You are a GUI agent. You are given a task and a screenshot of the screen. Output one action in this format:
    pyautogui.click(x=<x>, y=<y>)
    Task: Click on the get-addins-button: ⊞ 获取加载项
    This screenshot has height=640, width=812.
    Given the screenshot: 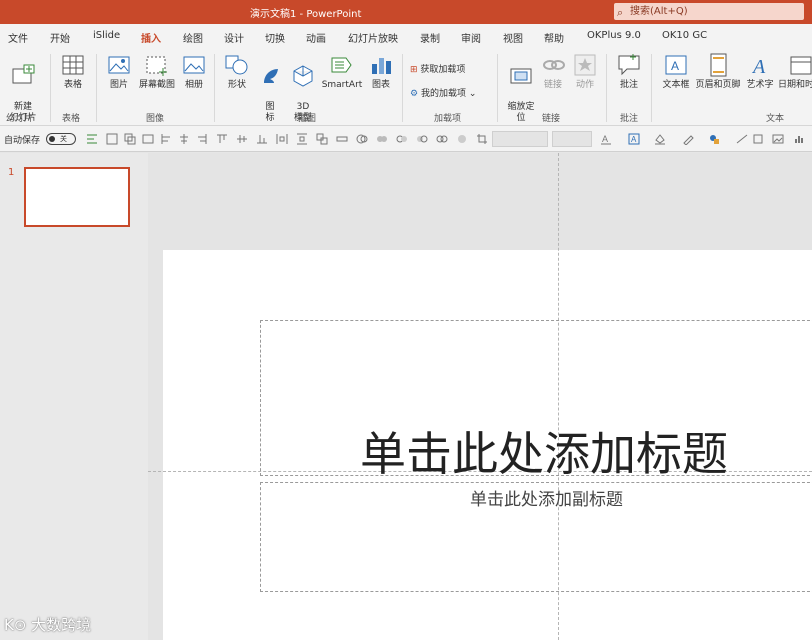 What is the action you would take?
    pyautogui.click(x=437, y=68)
    